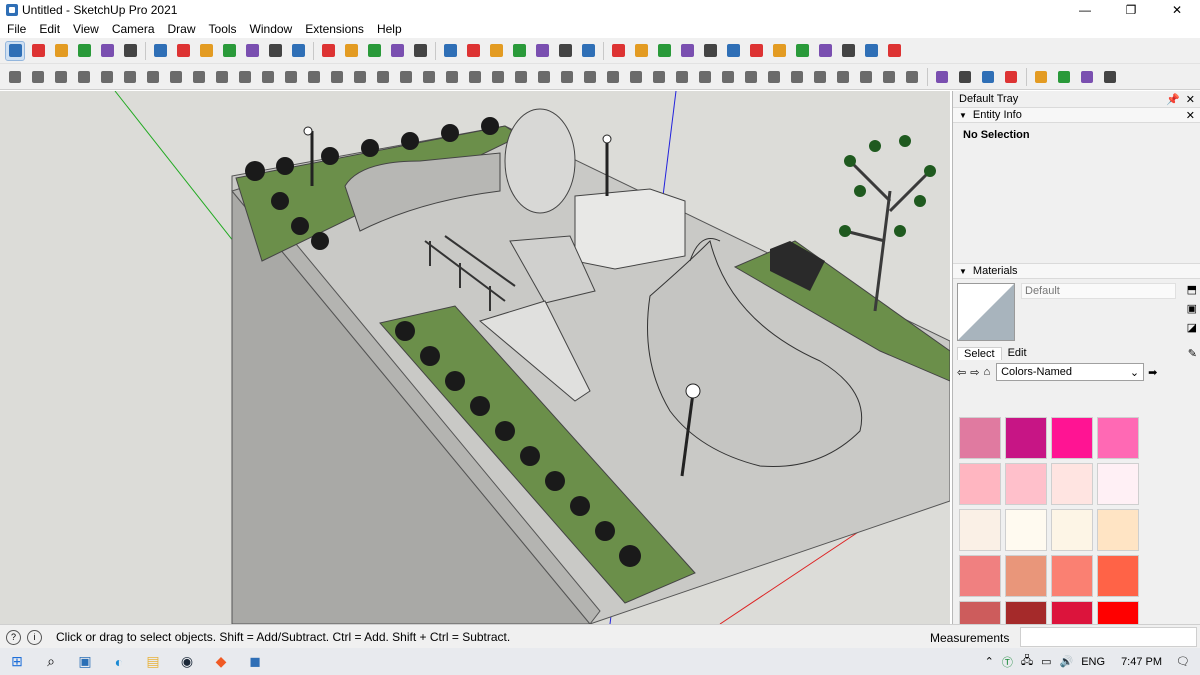 This screenshot has width=1200, height=675. Describe the element at coordinates (687, 51) in the screenshot. I see `render-tool-icon` at that location.